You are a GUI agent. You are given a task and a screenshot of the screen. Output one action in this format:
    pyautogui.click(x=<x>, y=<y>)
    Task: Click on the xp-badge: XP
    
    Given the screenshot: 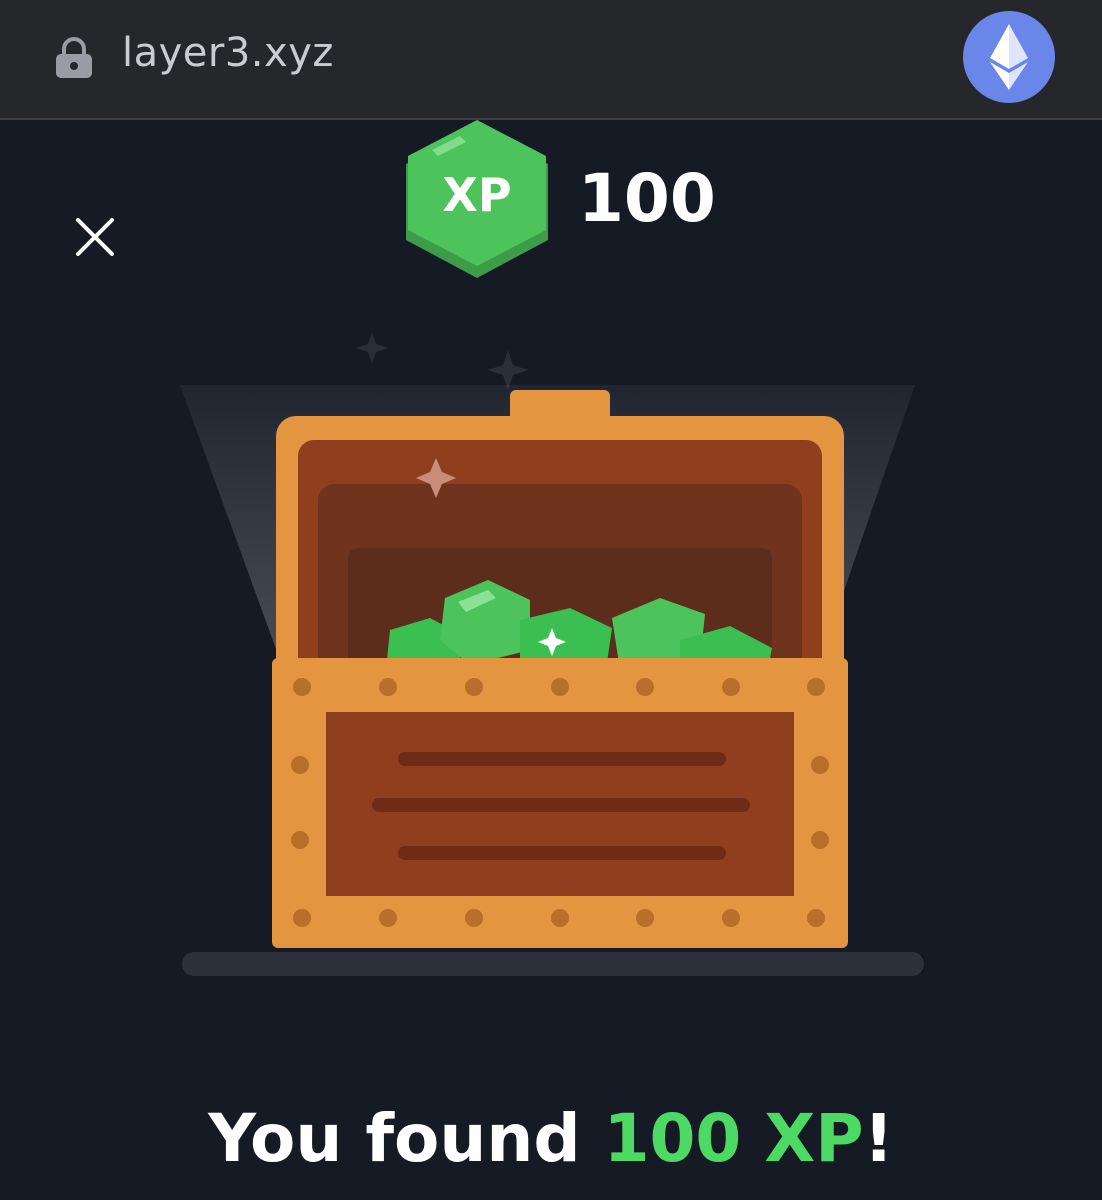 What is the action you would take?
    pyautogui.click(x=477, y=202)
    